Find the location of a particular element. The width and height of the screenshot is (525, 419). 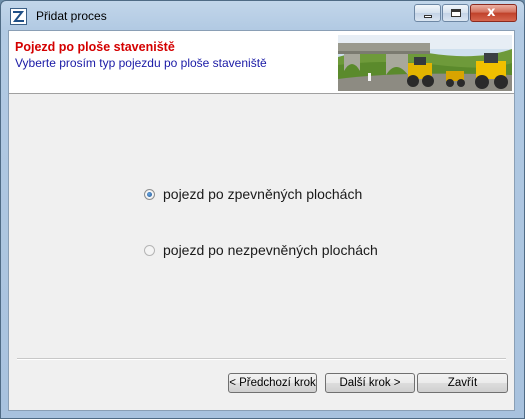

option-unpaved-surfaces: pojezd po nezpevněných plochách is located at coordinates (261, 250).